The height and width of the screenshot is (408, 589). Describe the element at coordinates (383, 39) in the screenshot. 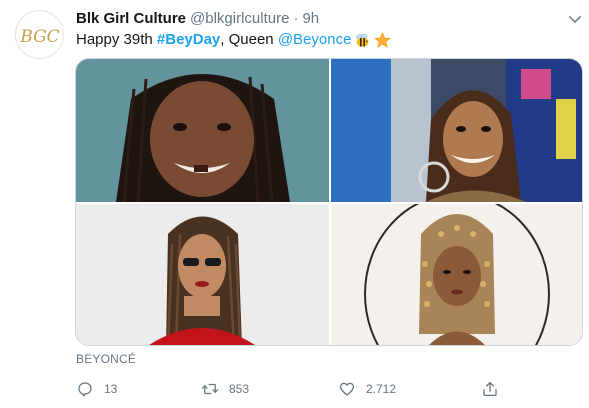

I see `star-emoji` at that location.